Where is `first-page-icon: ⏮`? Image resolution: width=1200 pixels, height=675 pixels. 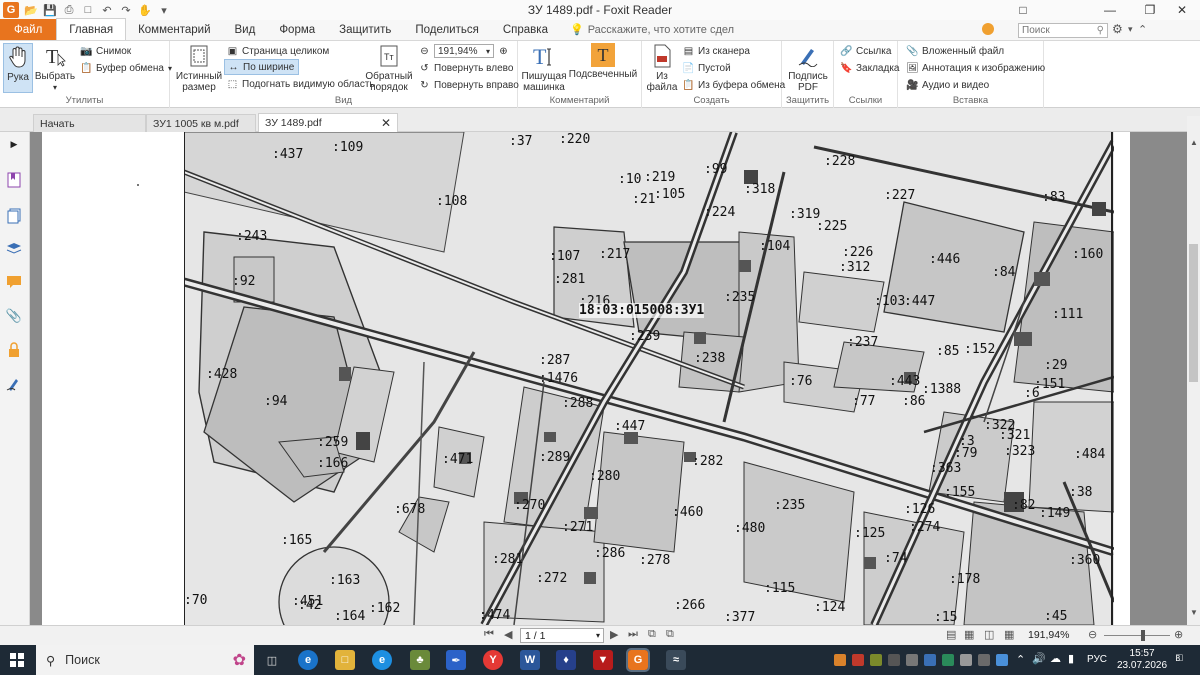 first-page-icon: ⏮ is located at coordinates (489, 634).